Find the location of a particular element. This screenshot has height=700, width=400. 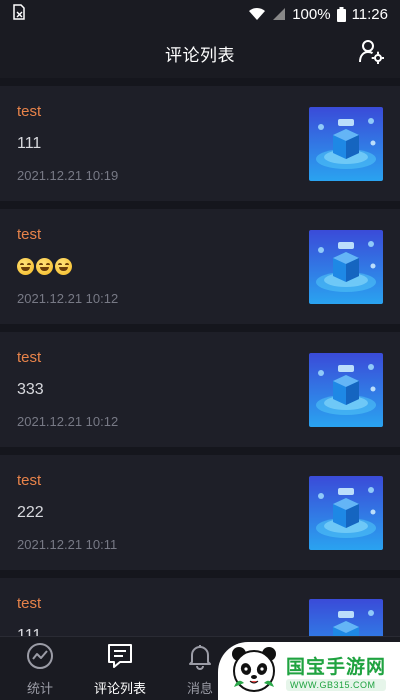

wifi-icon is located at coordinates (257, 14).